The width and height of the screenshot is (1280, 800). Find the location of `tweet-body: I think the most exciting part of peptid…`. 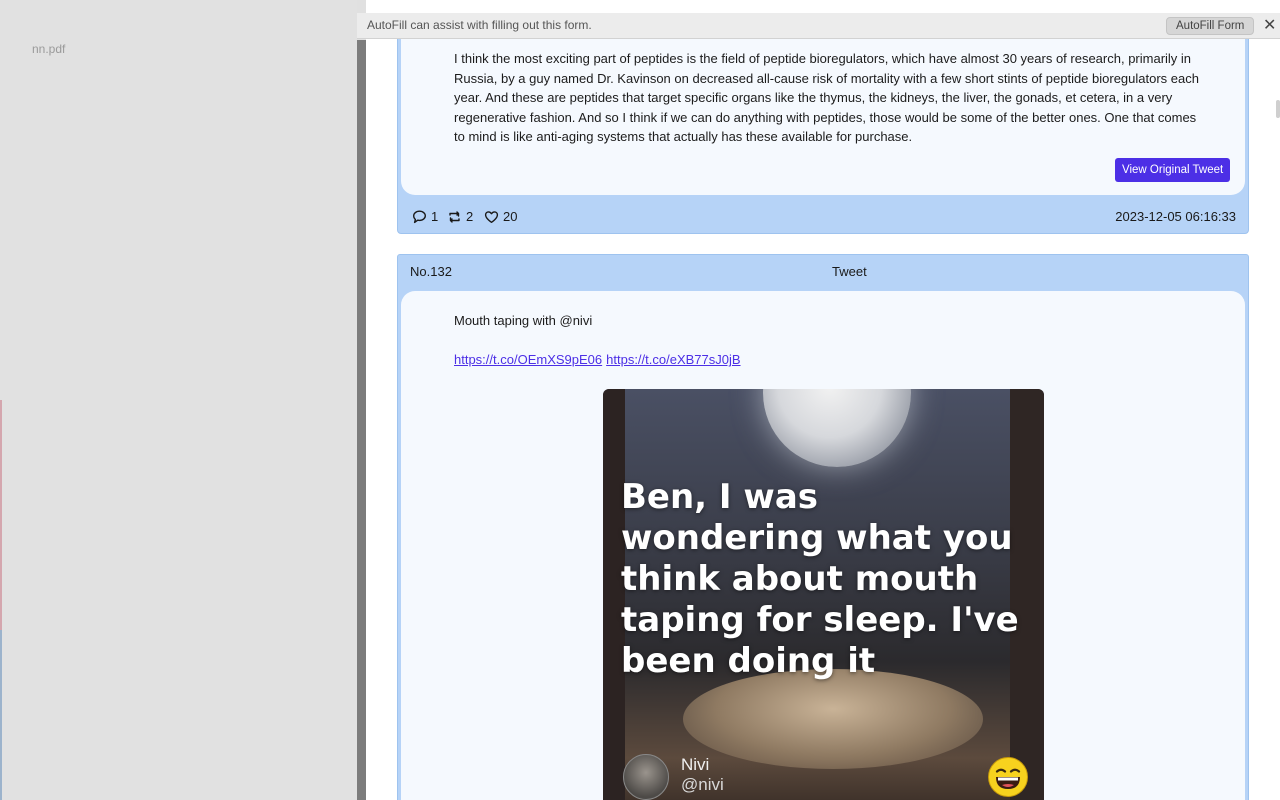

tweet-body: I think the most exciting part of peptid… is located at coordinates (823, 108).